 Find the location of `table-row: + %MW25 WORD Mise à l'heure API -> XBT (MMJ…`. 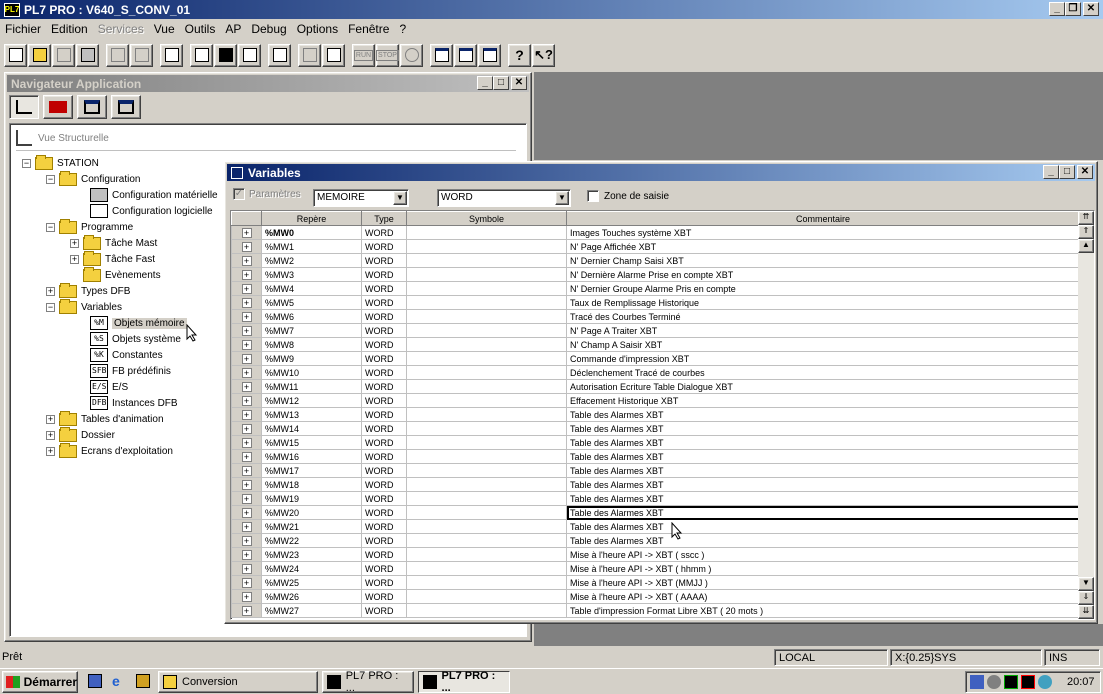

table-row: + %MW25 WORD Mise à l'heure API -> XBT (MMJ… is located at coordinates (655, 582).